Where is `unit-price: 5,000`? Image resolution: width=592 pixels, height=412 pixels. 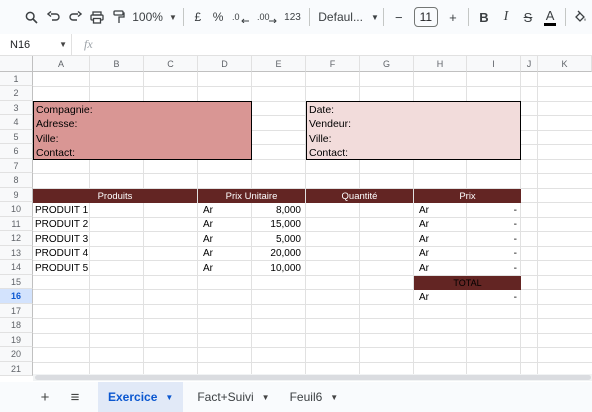 unit-price: 5,000 is located at coordinates (277, 239).